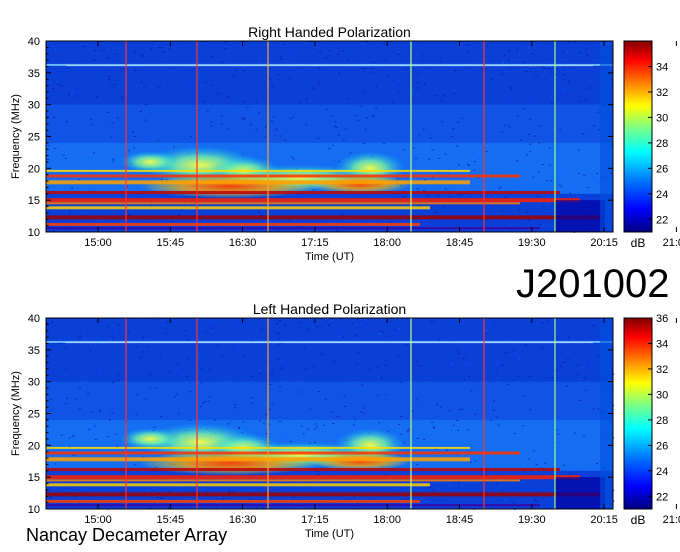  What do you see at coordinates (593, 284) in the screenshot?
I see `station-id: J201002` at bounding box center [593, 284].